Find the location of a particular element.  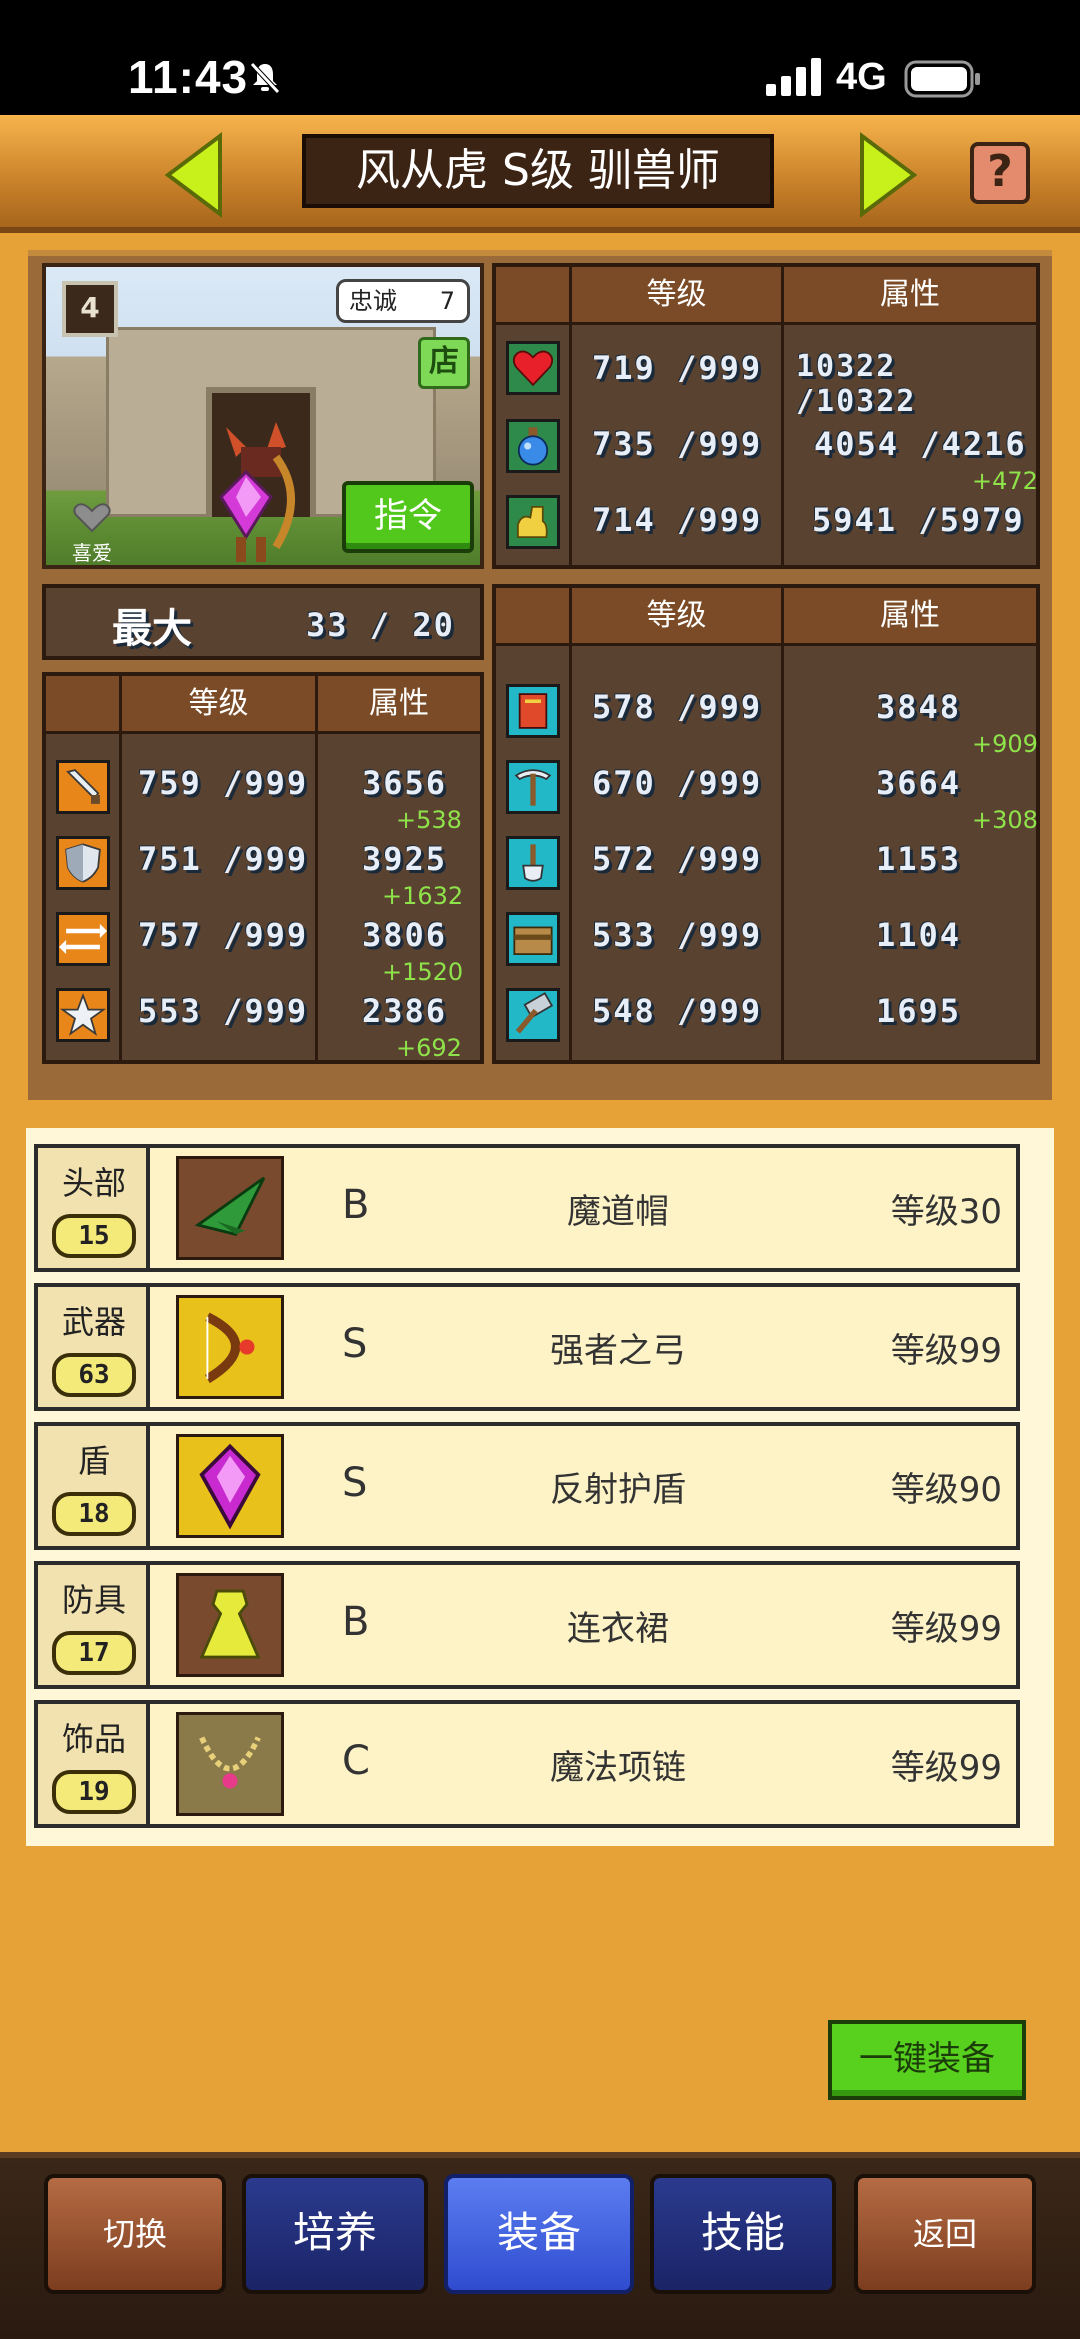

shop-button: 店 is located at coordinates (444, 363).